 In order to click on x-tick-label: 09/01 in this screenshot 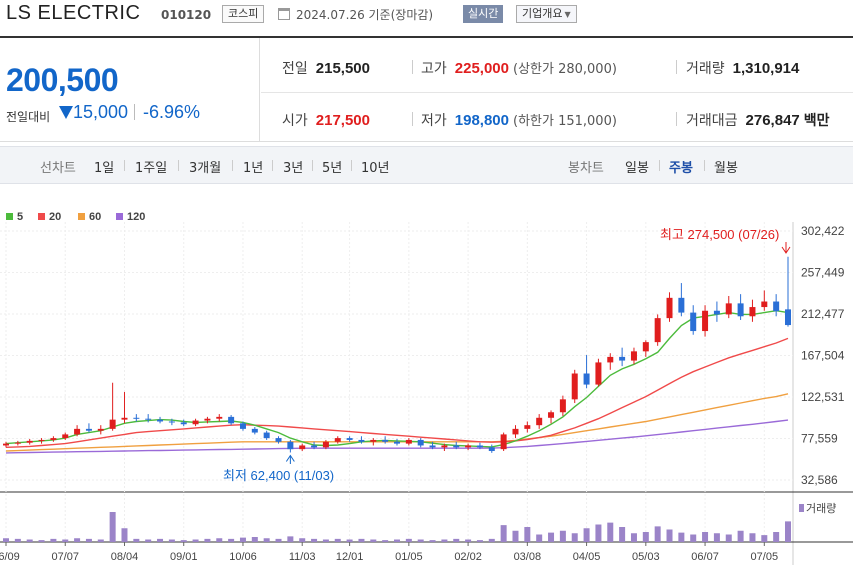, I will do `click(184, 557)`.